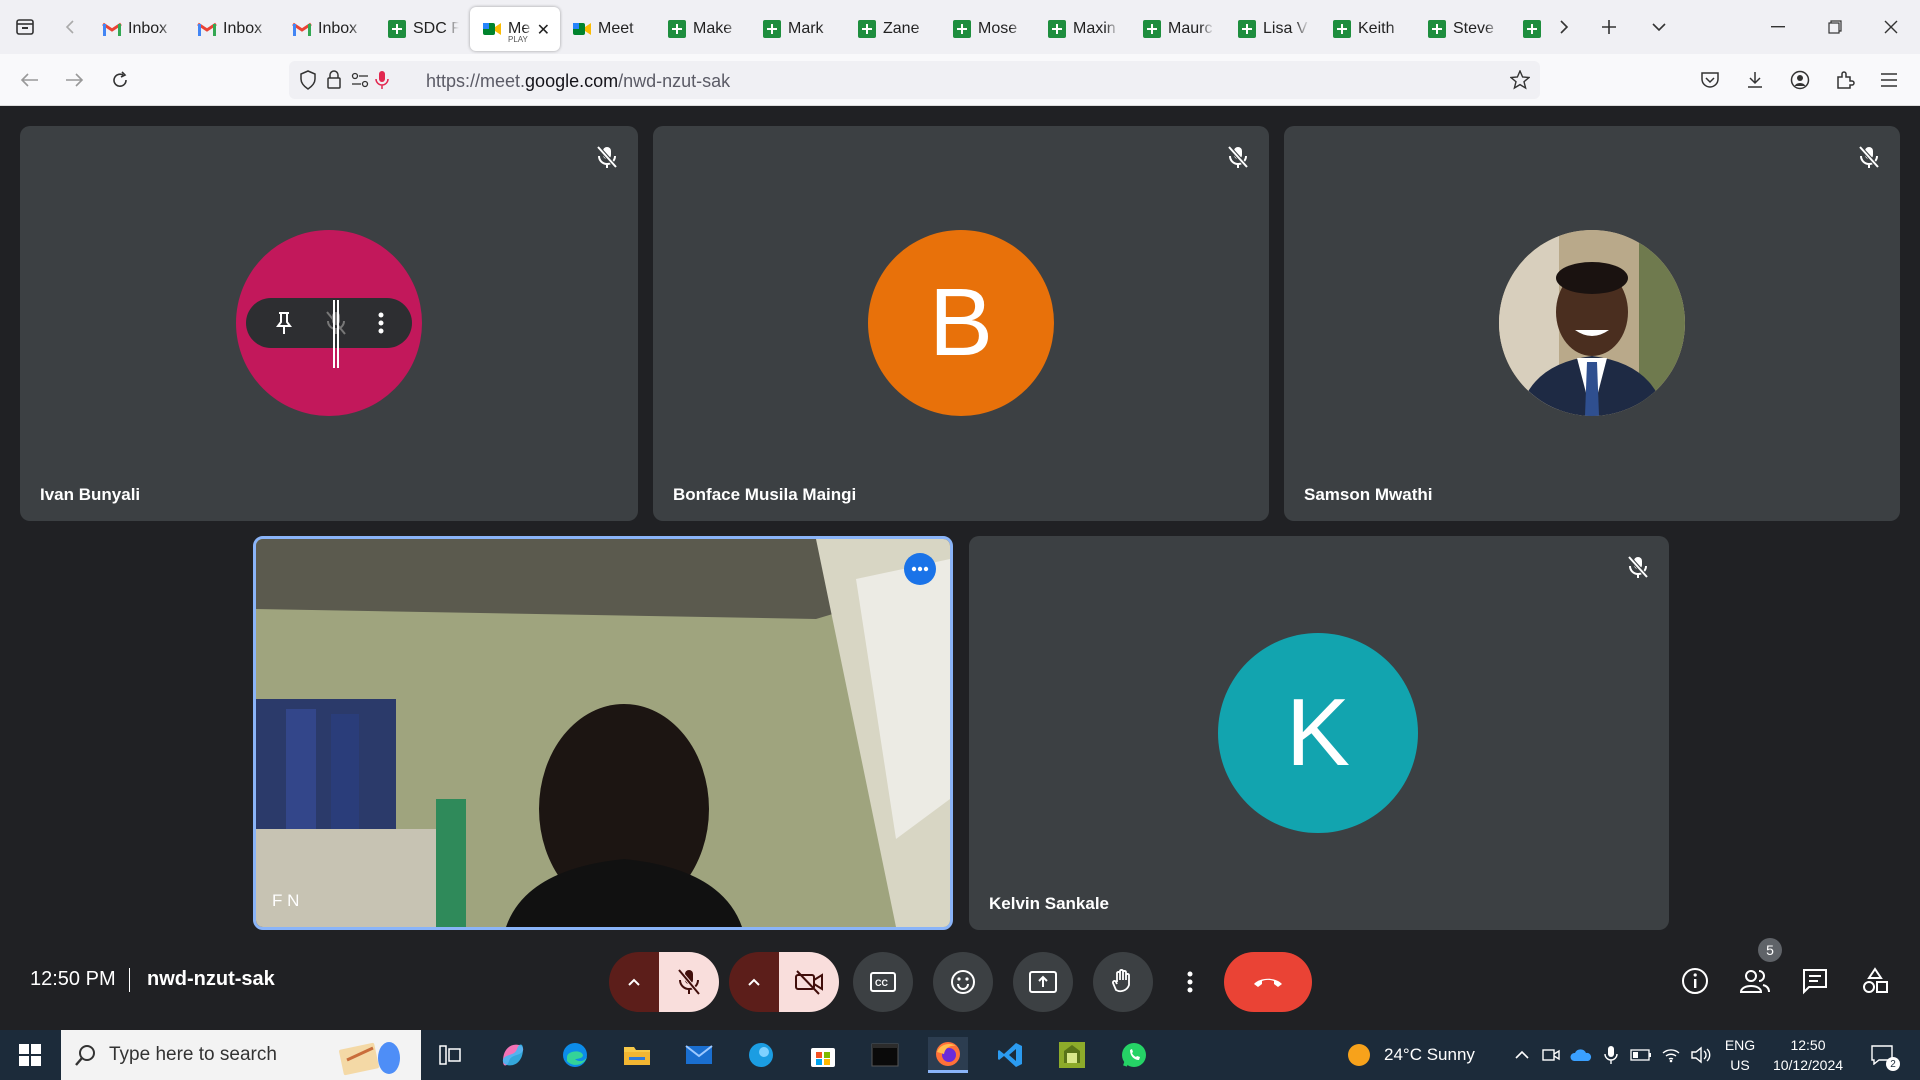 Image resolution: width=1920 pixels, height=1080 pixels. I want to click on tab-sheet: Mose, so click(987, 29).